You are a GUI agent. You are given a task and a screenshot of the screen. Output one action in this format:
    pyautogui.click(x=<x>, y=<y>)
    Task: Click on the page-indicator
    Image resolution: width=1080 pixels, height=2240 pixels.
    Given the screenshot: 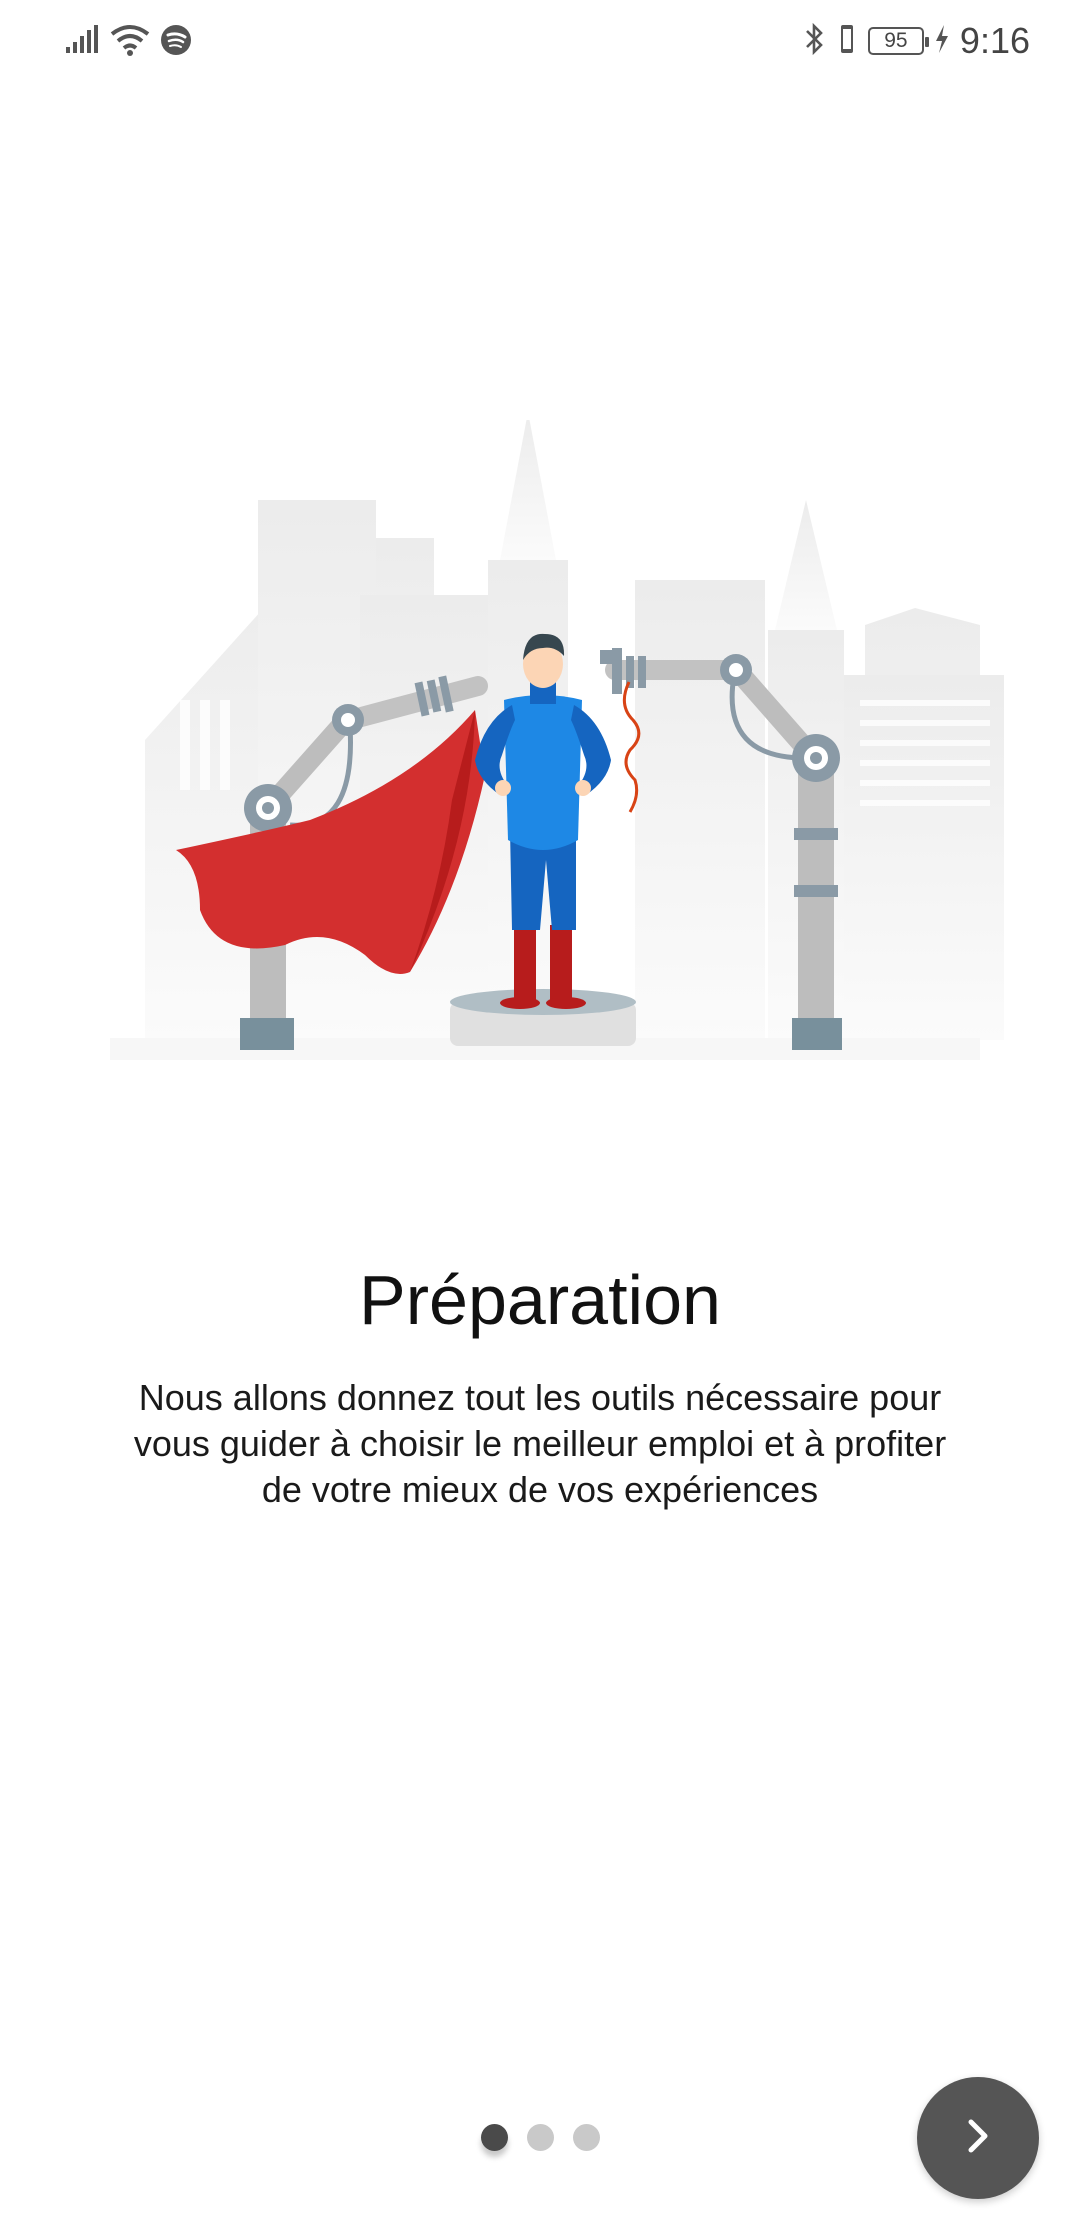 What is the action you would take?
    pyautogui.click(x=540, y=2137)
    